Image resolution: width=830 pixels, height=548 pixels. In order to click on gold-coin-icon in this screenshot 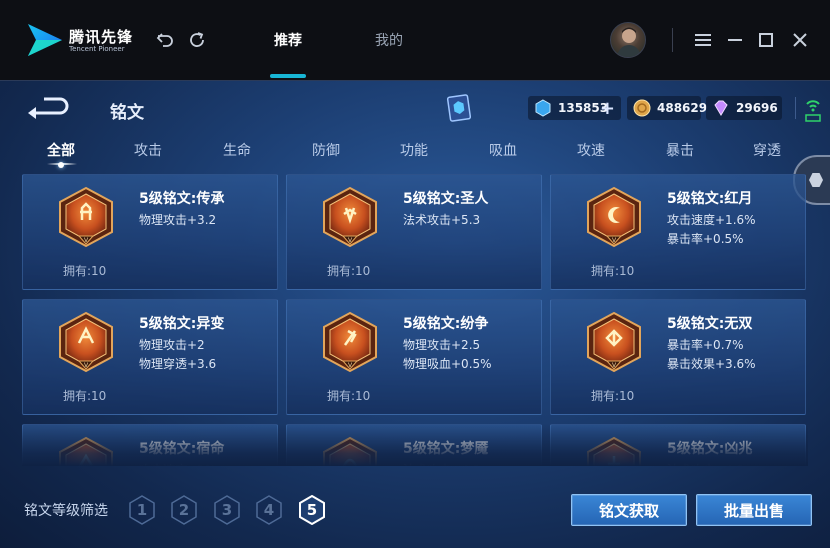, I will do `click(642, 108)`.